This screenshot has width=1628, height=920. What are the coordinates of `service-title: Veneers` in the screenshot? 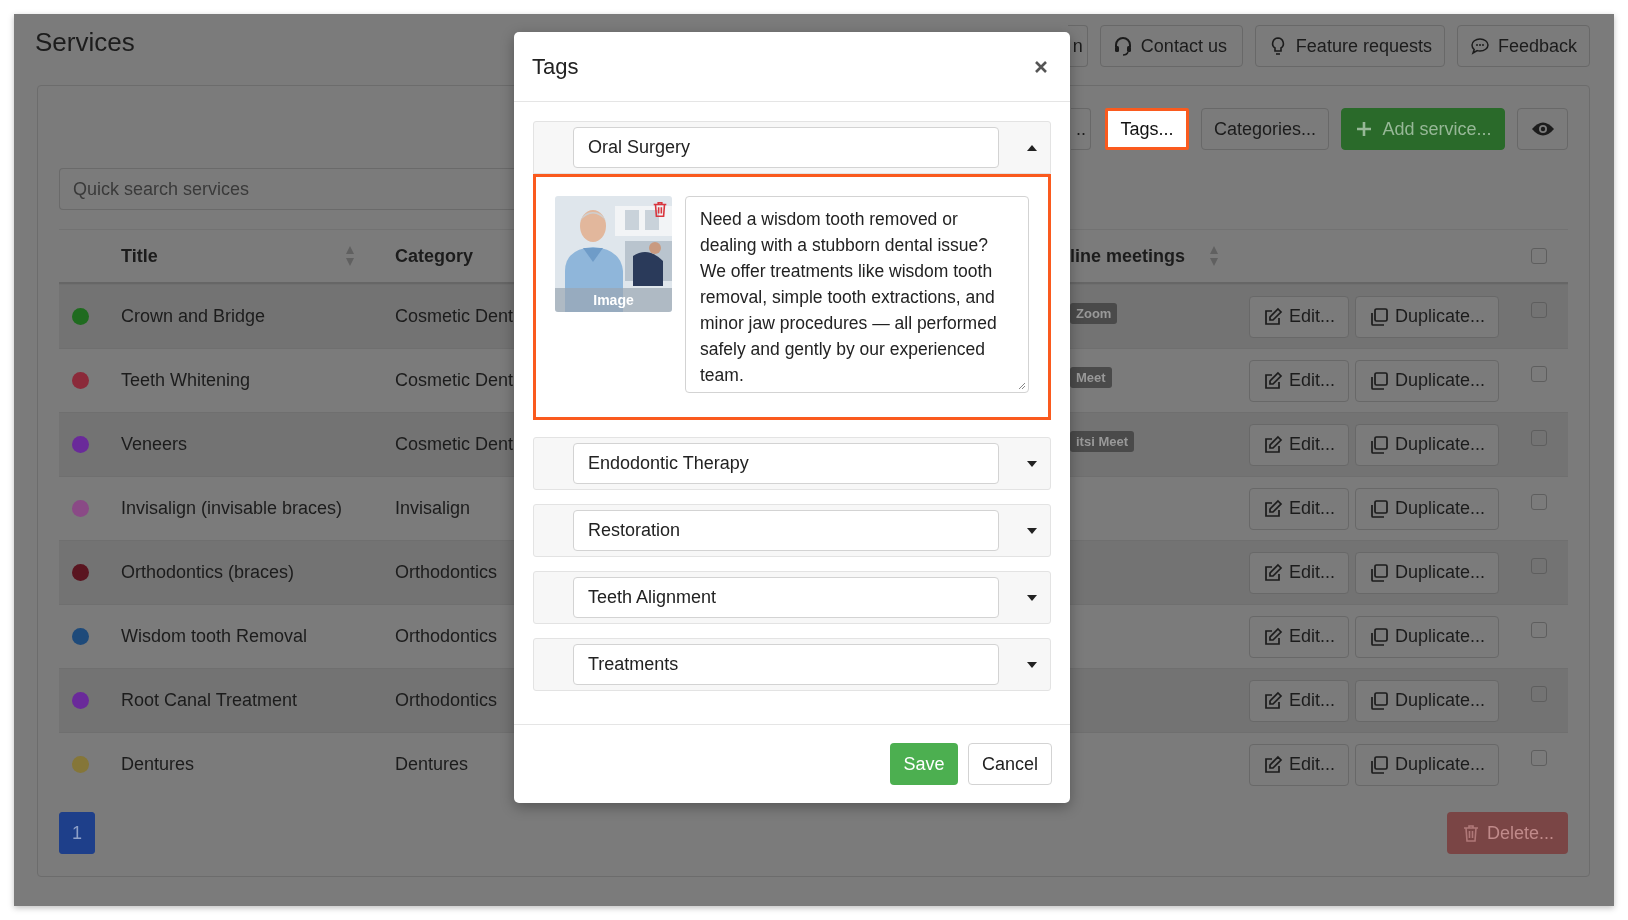 It's located at (154, 444).